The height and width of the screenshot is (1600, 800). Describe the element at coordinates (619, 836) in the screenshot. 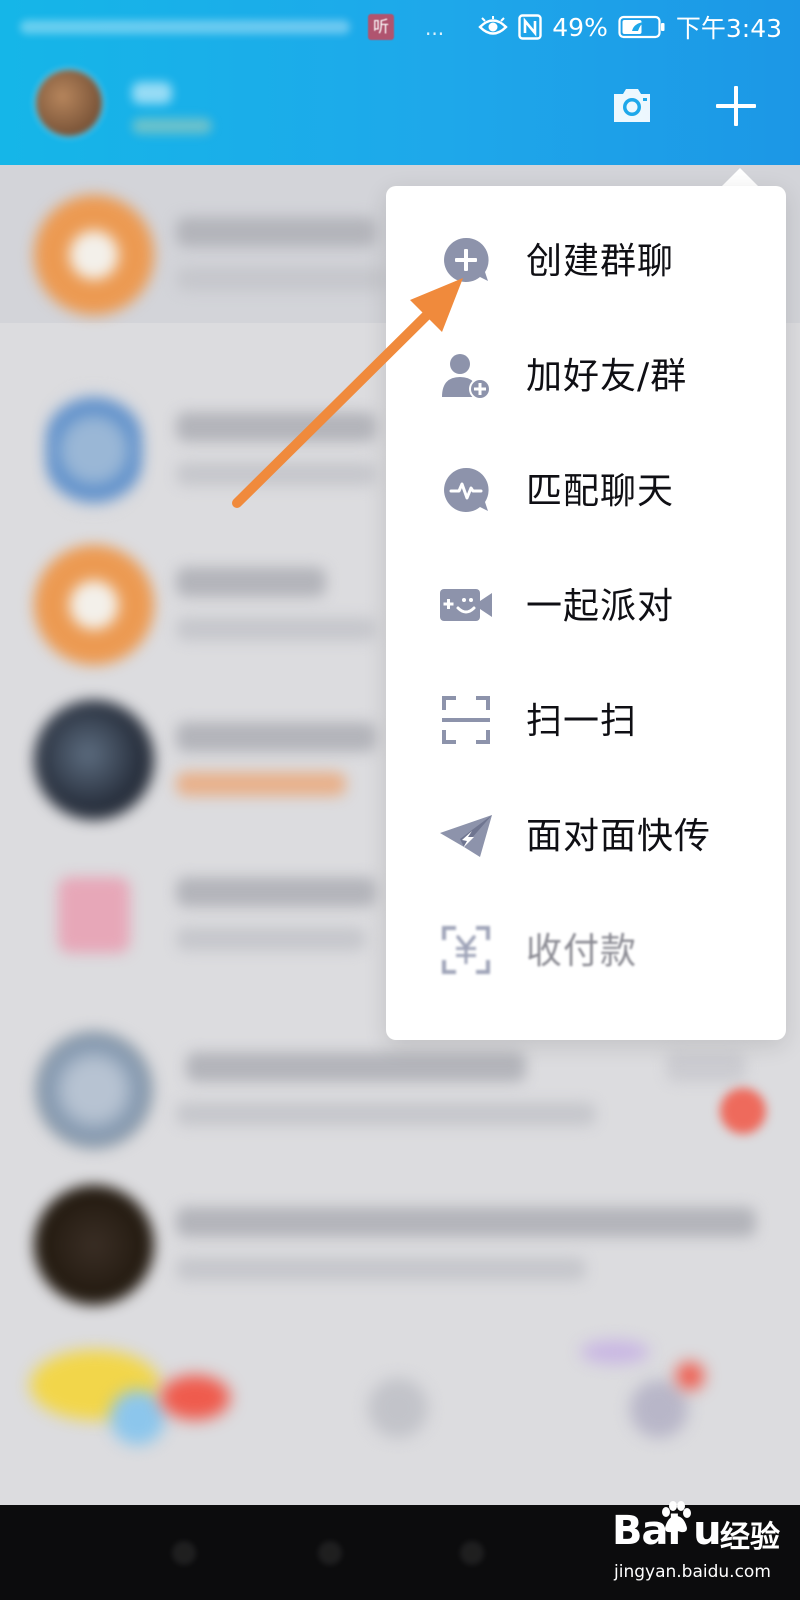

I see `menu-item-label: 面对面快传` at that location.